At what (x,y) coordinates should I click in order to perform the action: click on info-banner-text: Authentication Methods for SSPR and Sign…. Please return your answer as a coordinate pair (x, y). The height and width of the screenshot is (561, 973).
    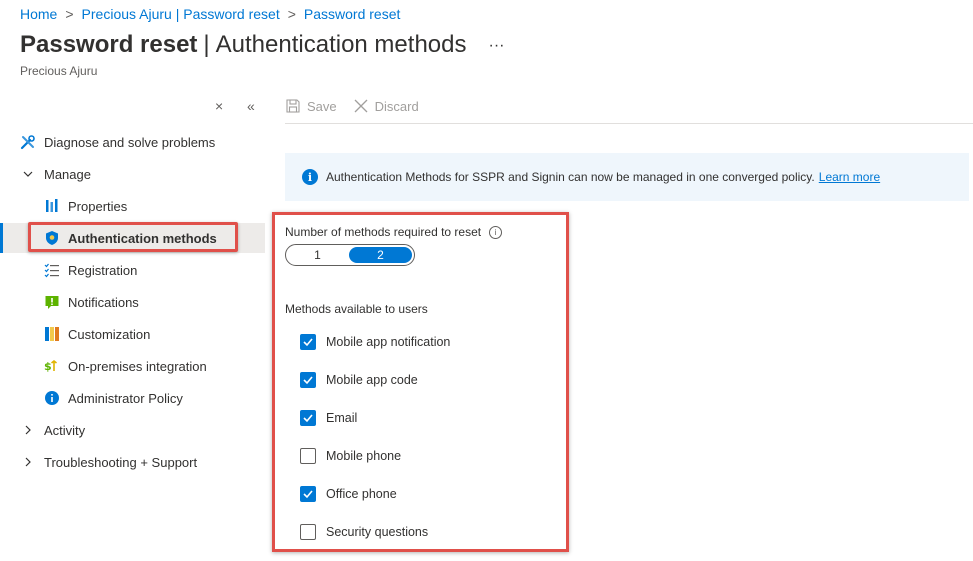
    Looking at the image, I should click on (570, 177).